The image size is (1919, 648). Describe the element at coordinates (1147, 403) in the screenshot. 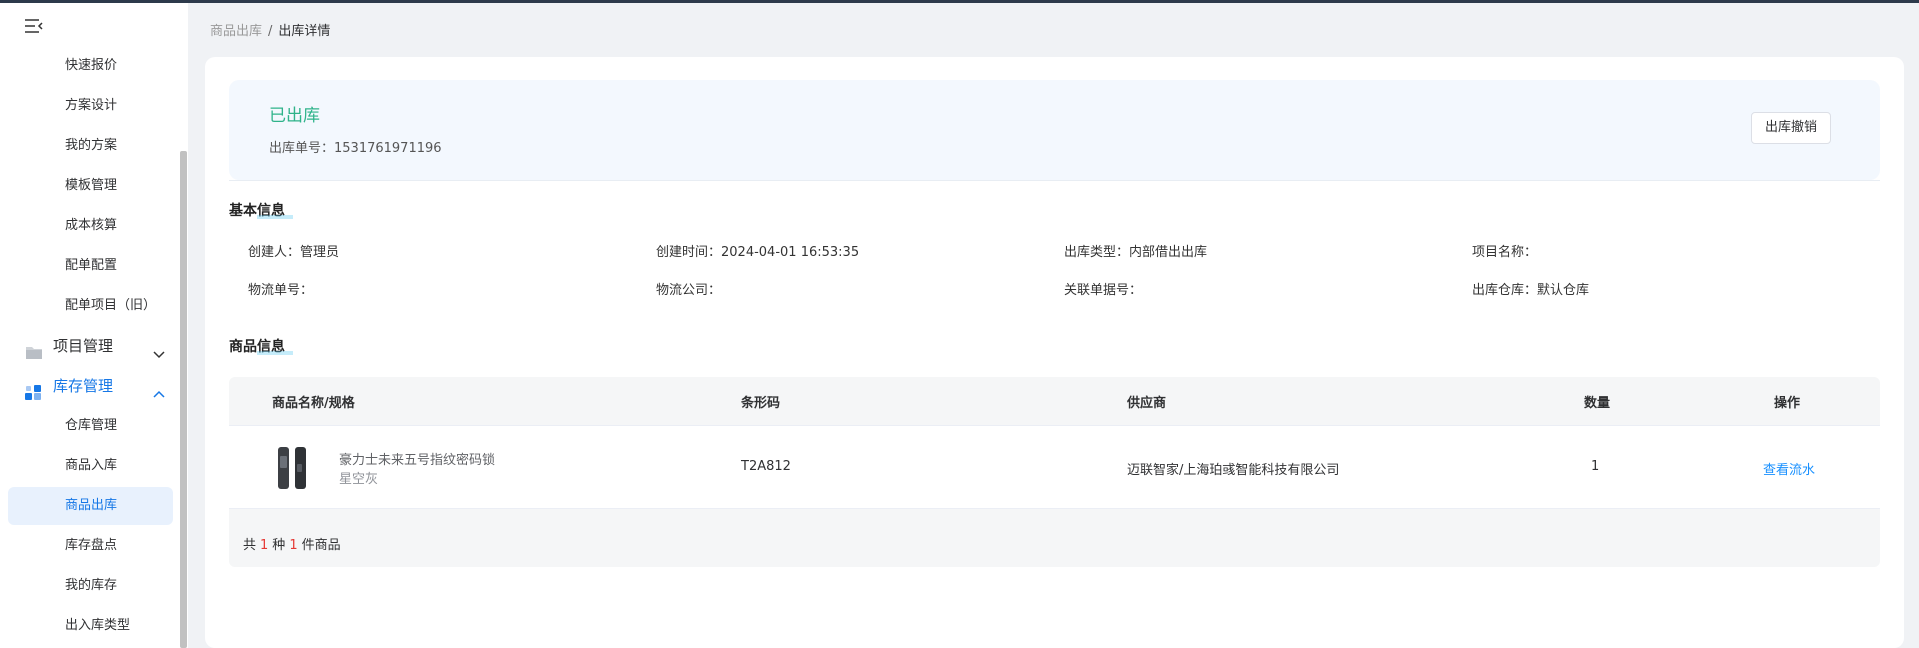

I see `column-header: 供应商` at that location.